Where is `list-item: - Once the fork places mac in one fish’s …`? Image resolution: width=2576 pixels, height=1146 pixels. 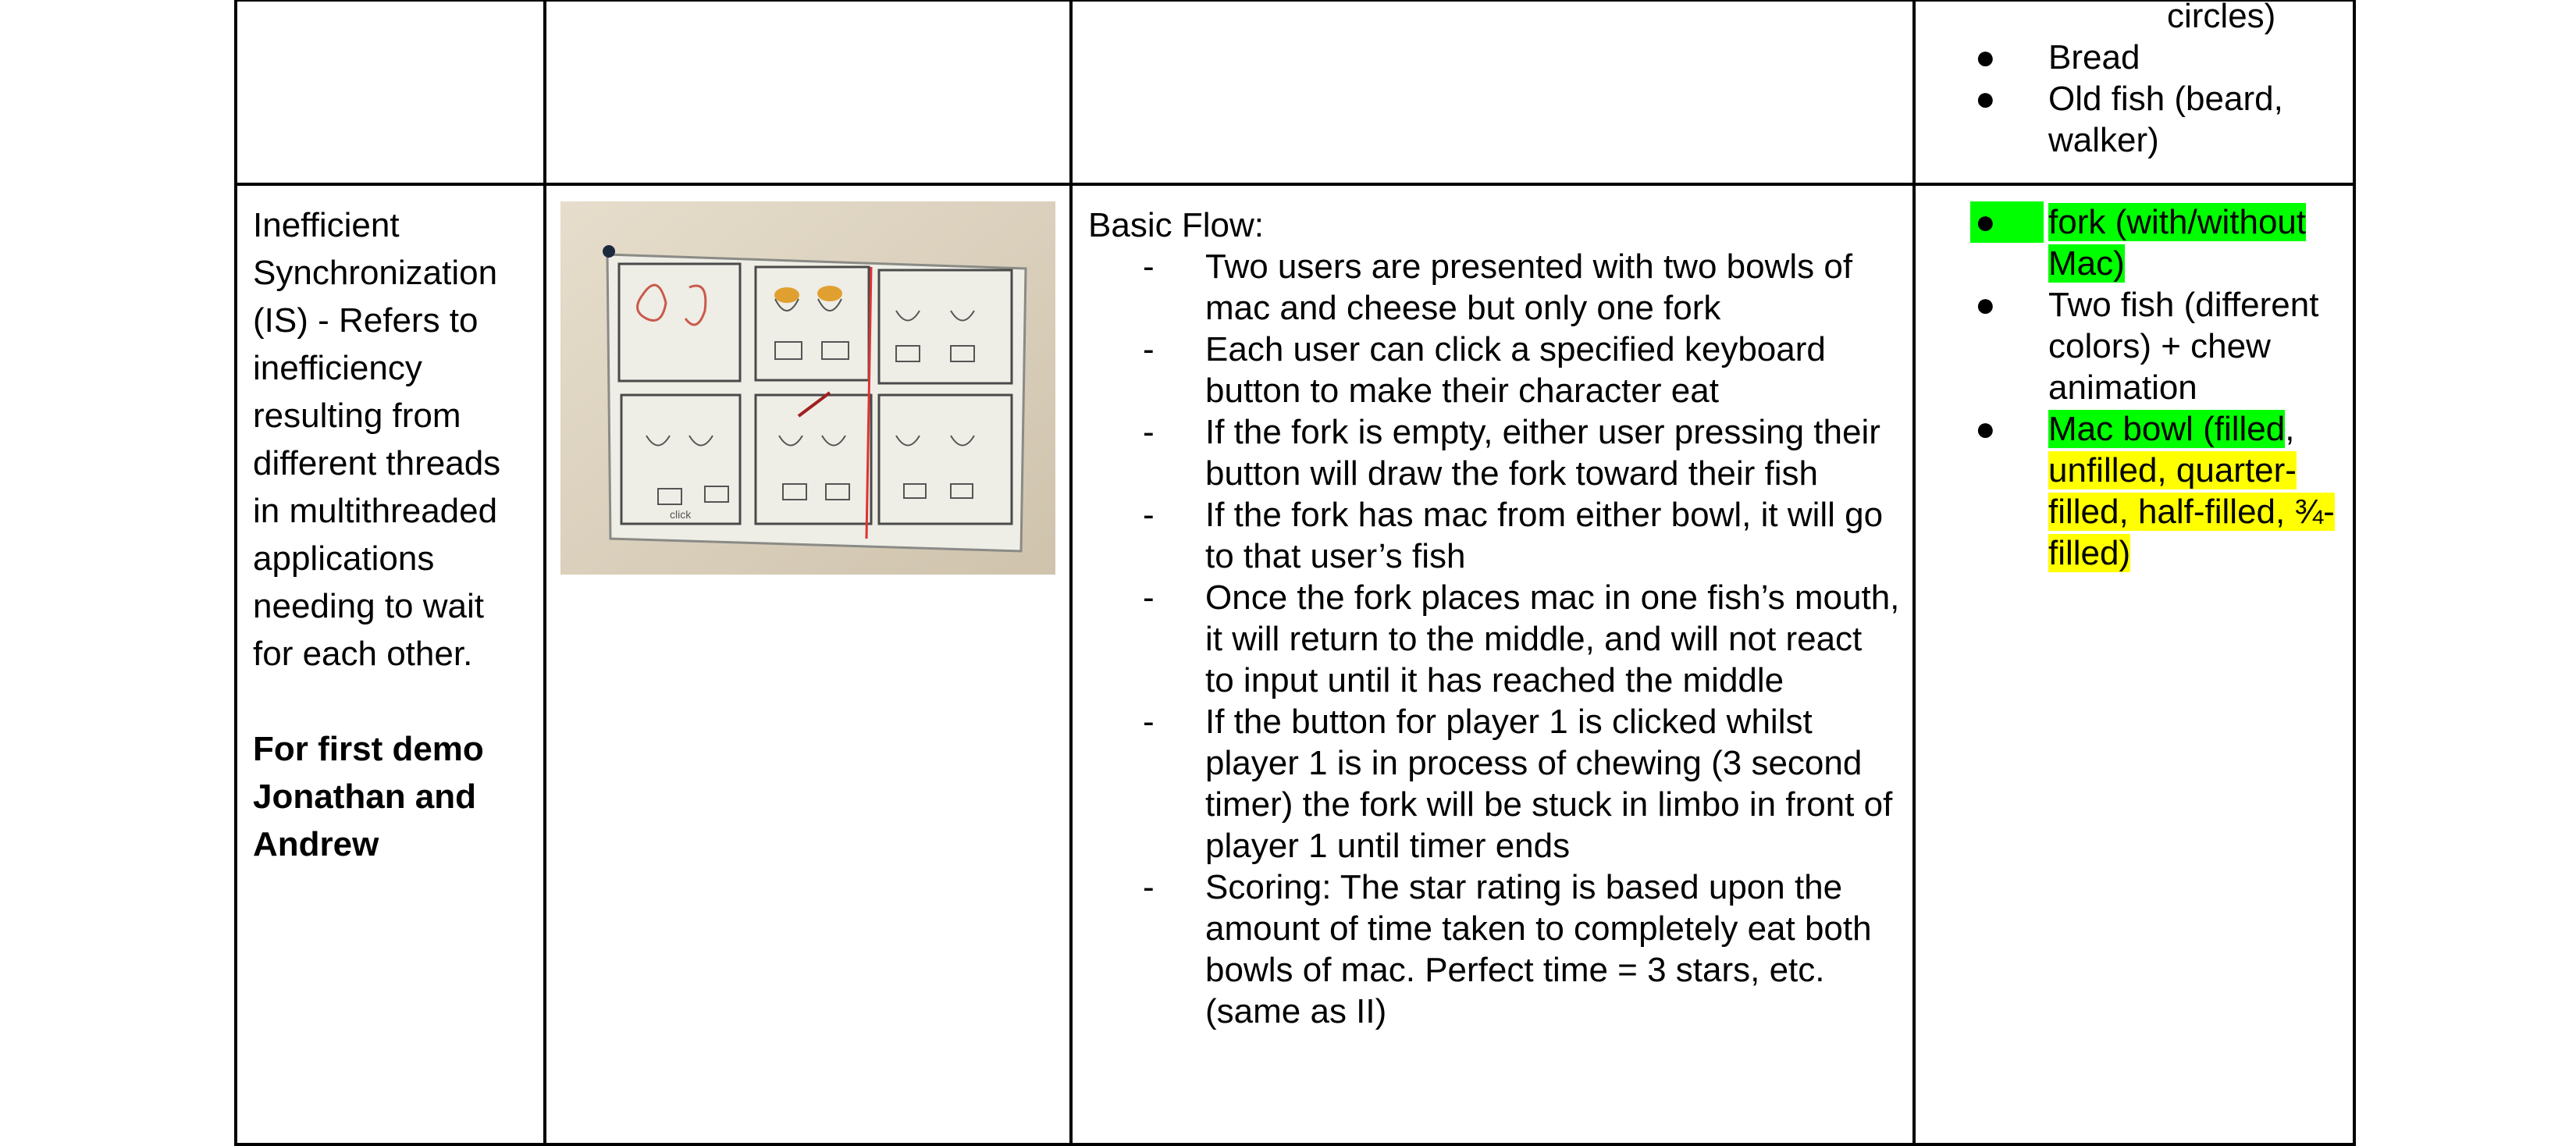
list-item: - Once the fork places mac in one fish’s … is located at coordinates (1521, 638).